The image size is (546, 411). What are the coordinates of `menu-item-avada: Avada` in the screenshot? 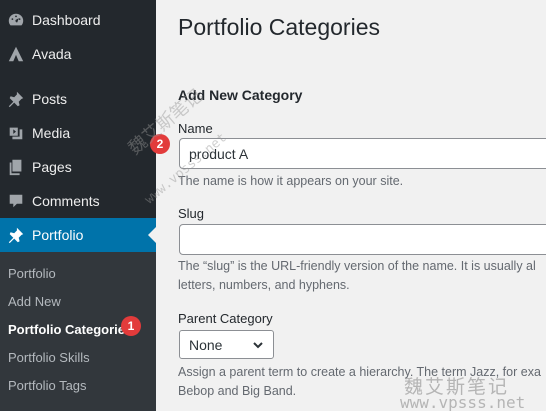 It's located at (78, 54).